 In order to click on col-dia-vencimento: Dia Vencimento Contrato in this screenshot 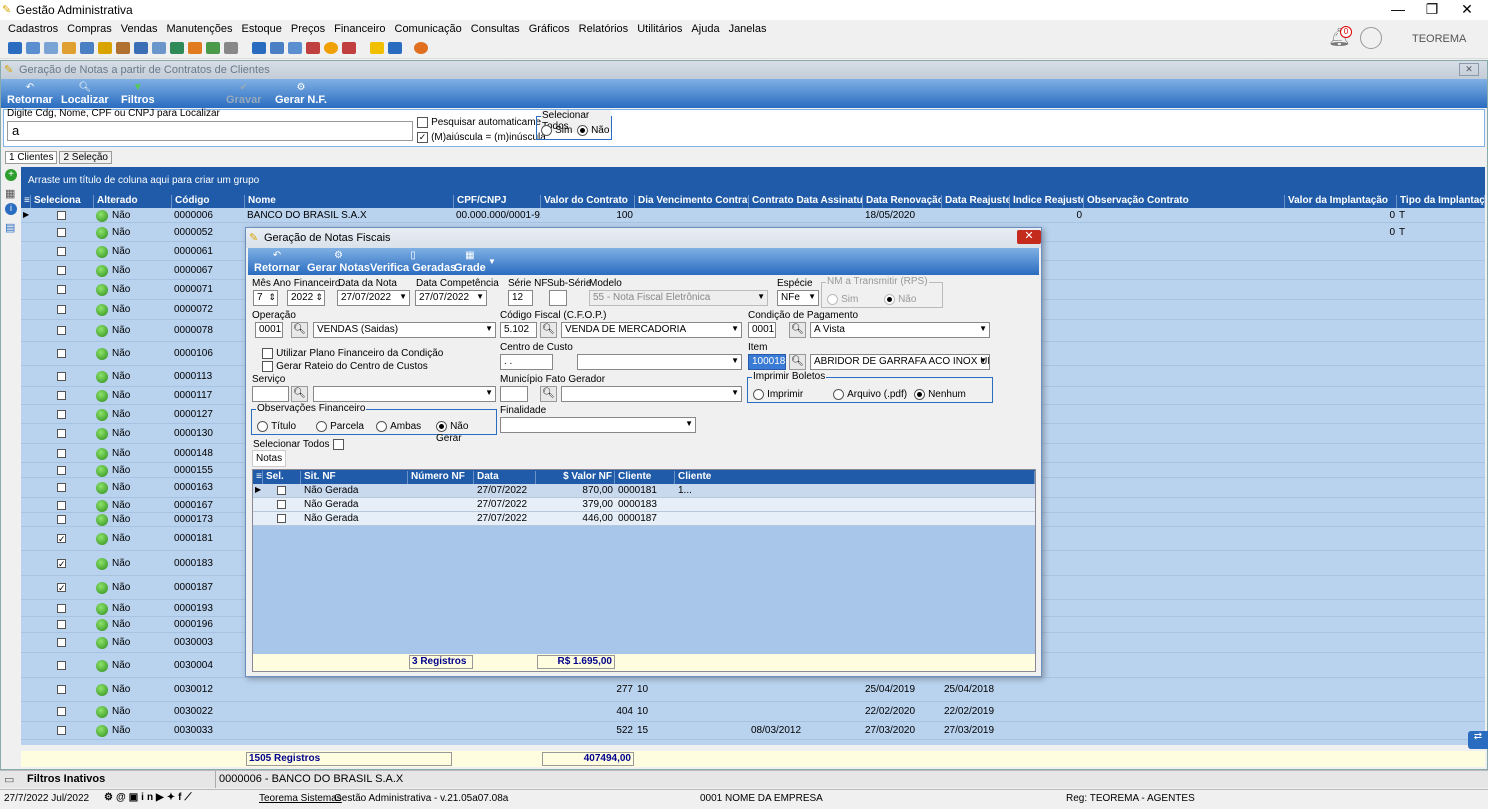, I will do `click(692, 201)`.